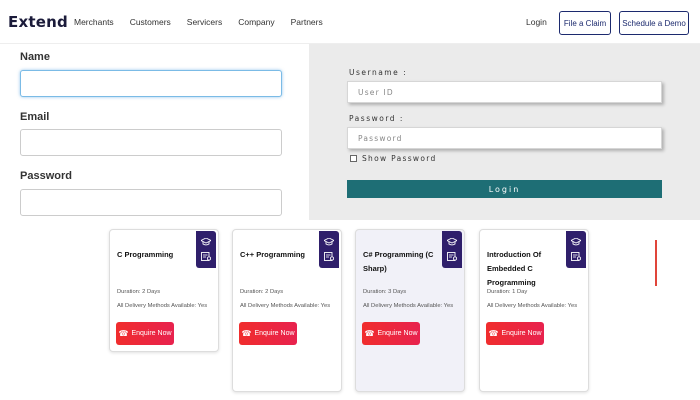 The width and height of the screenshot is (700, 400). What do you see at coordinates (376, 118) in the screenshot?
I see `login-password-label: Password :` at bounding box center [376, 118].